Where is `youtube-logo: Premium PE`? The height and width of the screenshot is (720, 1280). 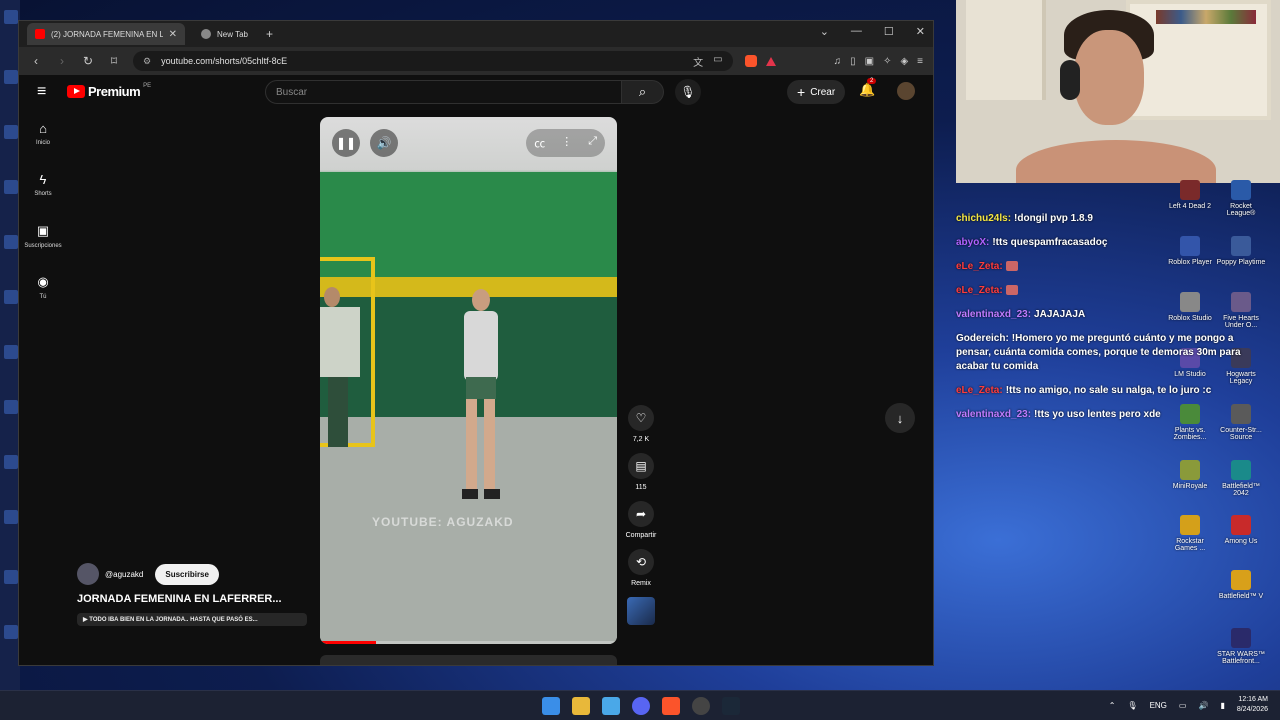
youtube-logo: Premium PE is located at coordinates (109, 91).